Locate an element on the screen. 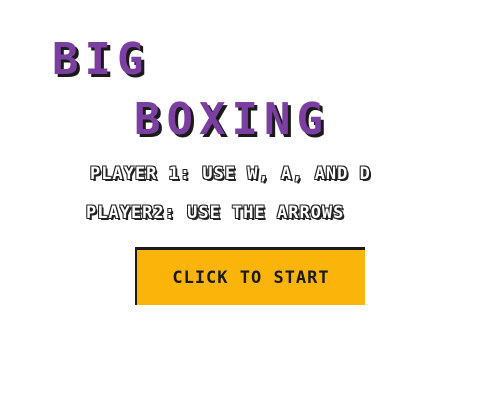 This screenshot has width=500, height=400. game-title-line-2: BOXING is located at coordinates (231, 119).